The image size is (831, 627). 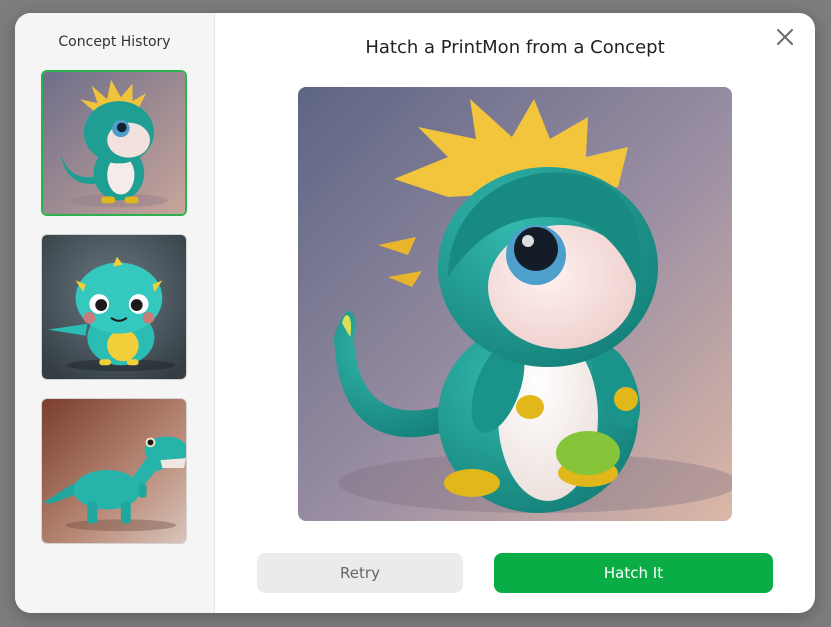 What do you see at coordinates (360, 573) in the screenshot?
I see `retry-button: Retry` at bounding box center [360, 573].